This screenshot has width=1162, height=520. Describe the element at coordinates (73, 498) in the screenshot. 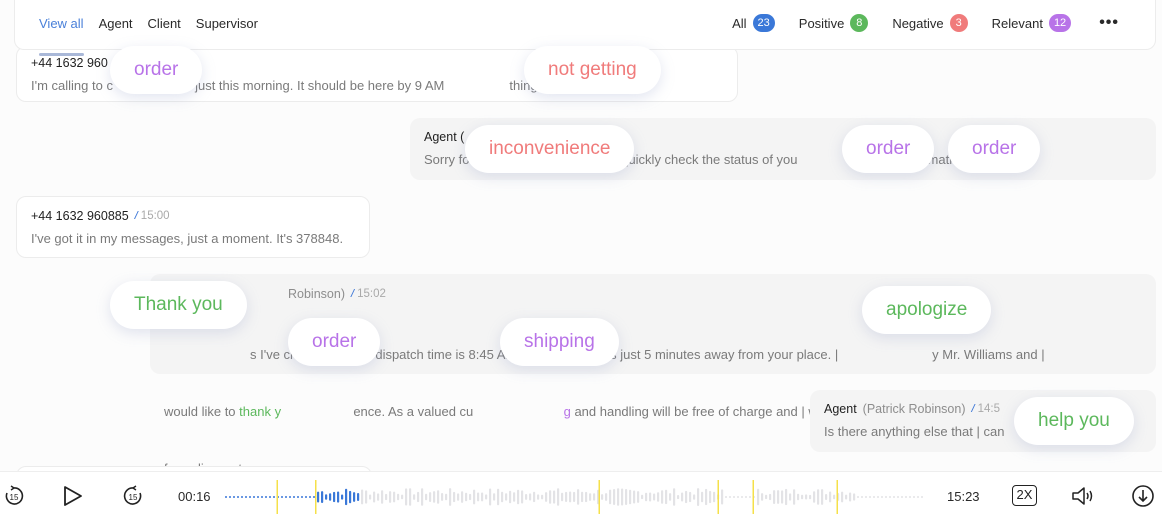

I see `play-button` at that location.